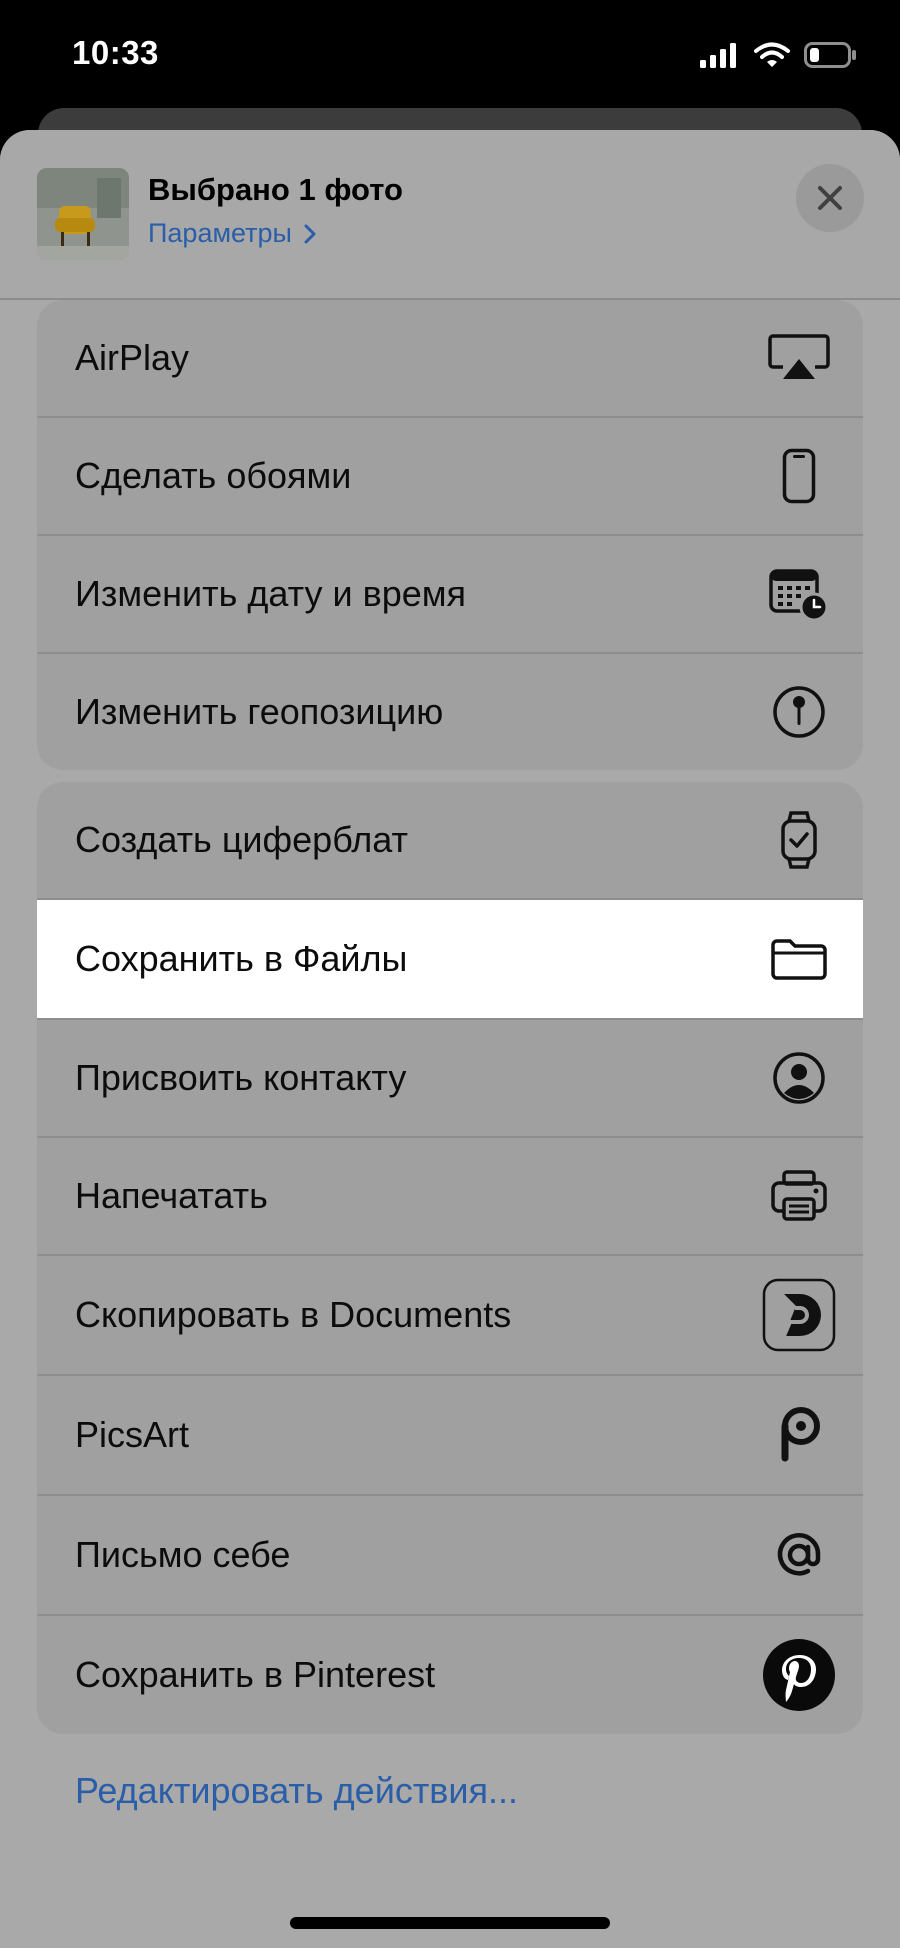 The image size is (900, 1948). What do you see at coordinates (799, 1675) in the screenshot?
I see `pinterest-icon` at bounding box center [799, 1675].